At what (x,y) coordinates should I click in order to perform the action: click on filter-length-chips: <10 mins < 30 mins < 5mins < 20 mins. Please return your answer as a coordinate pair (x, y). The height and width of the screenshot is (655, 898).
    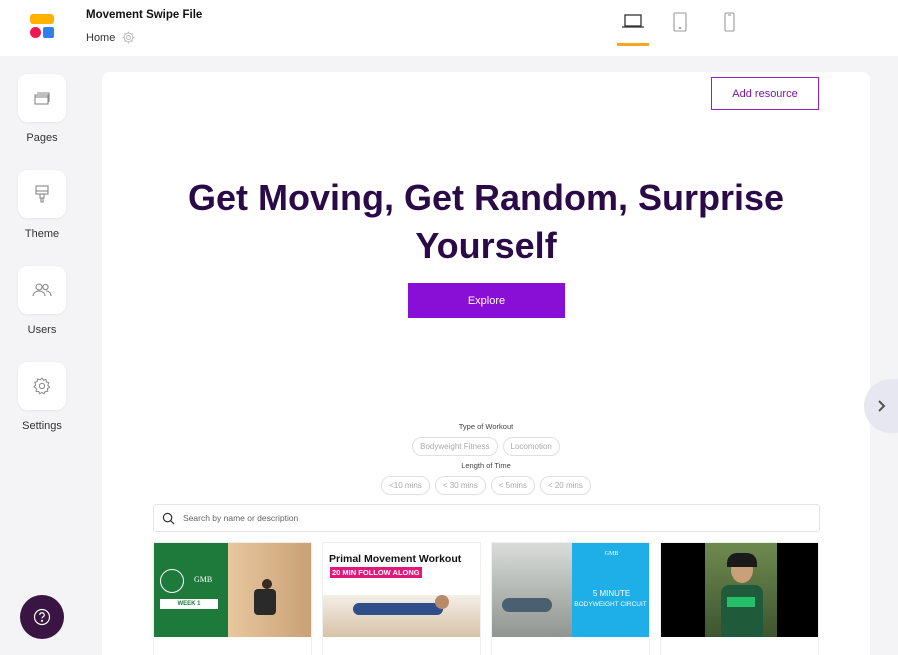
    Looking at the image, I should click on (486, 485).